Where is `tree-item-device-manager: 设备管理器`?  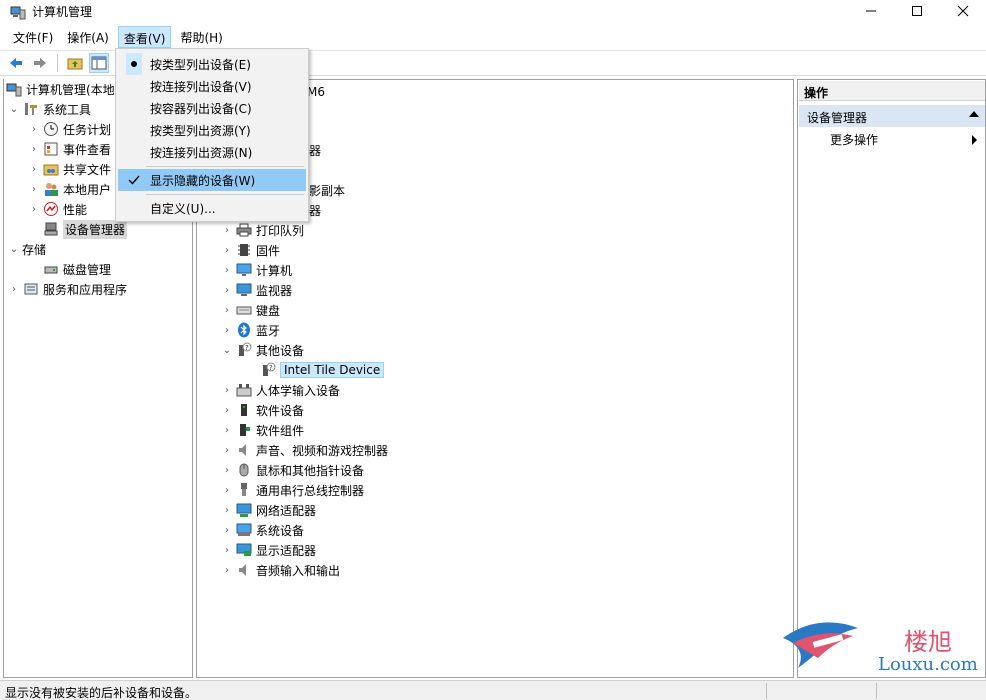 tree-item-device-manager: 设备管理器 is located at coordinates (78, 229).